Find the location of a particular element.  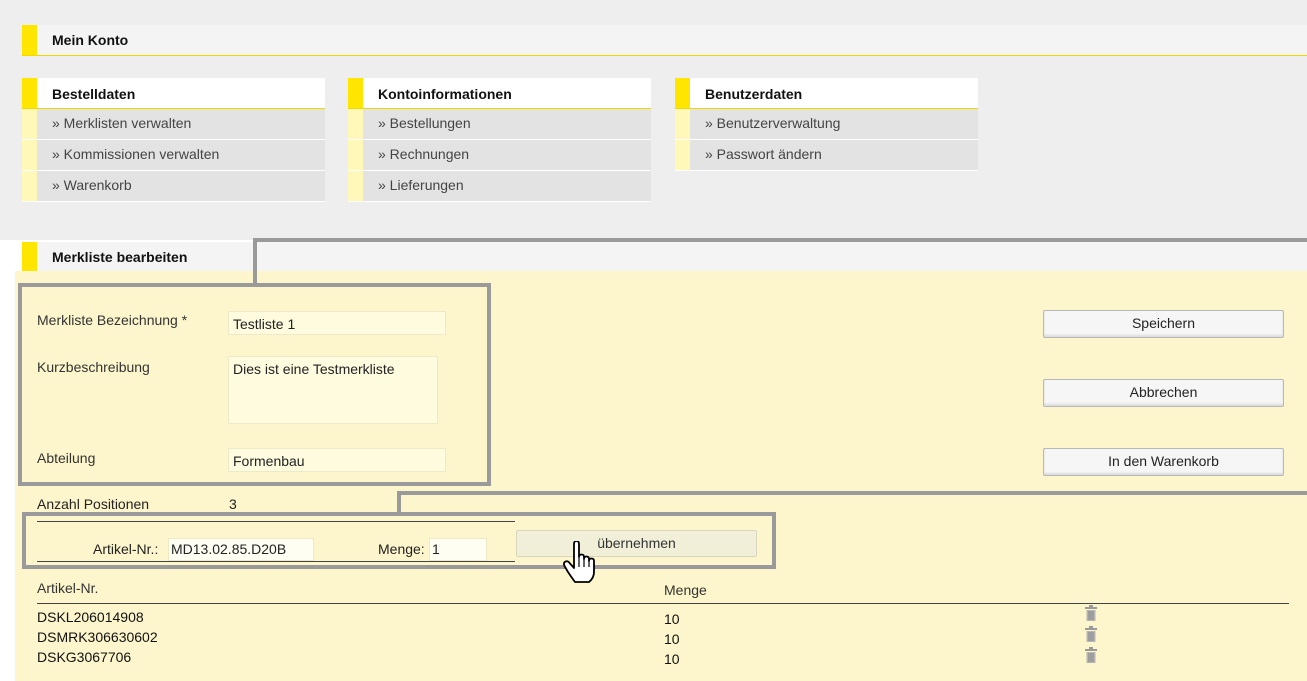

column-header-article: Artikel-Nr. is located at coordinates (68, 588).